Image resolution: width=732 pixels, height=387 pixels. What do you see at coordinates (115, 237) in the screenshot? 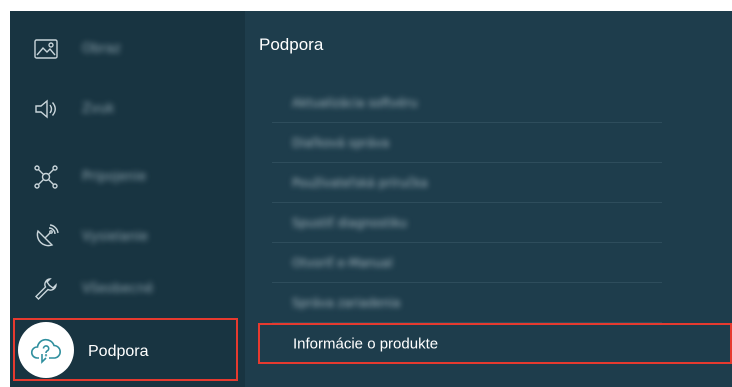
I see `menu-label: Vysielanie` at bounding box center [115, 237].